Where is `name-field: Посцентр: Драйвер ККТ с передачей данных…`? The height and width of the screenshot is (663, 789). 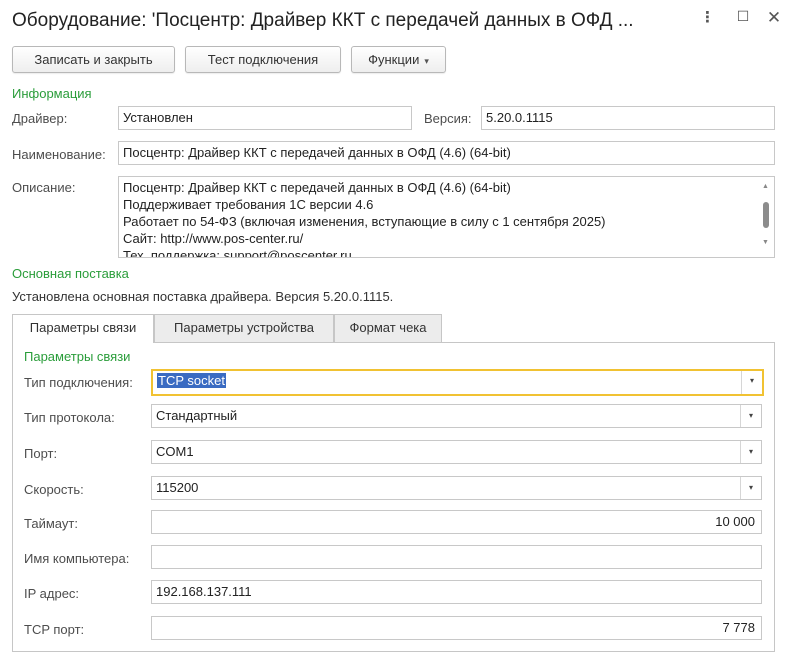
name-field: Посцентр: Драйвер ККТ с передачей данных… is located at coordinates (446, 153).